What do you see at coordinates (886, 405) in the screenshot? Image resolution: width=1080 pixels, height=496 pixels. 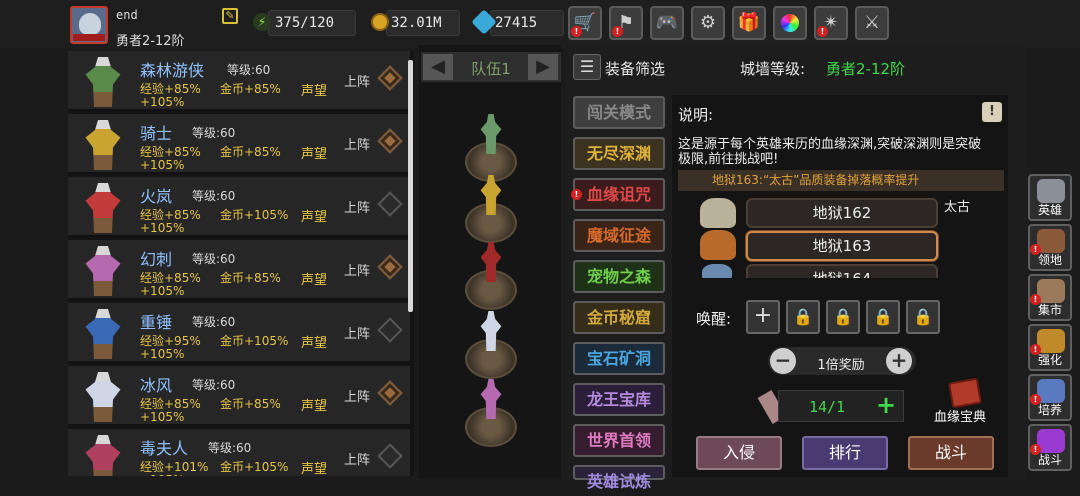 I see `add-ticket-icon: +` at bounding box center [886, 405].